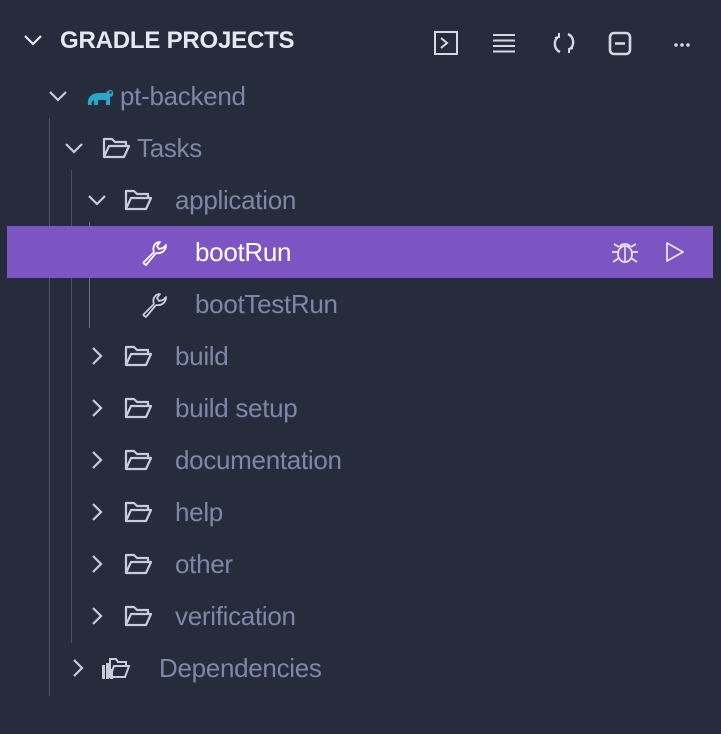  Describe the element at coordinates (360, 408) in the screenshot. I see `tree-item-build-setup: build setup` at that location.